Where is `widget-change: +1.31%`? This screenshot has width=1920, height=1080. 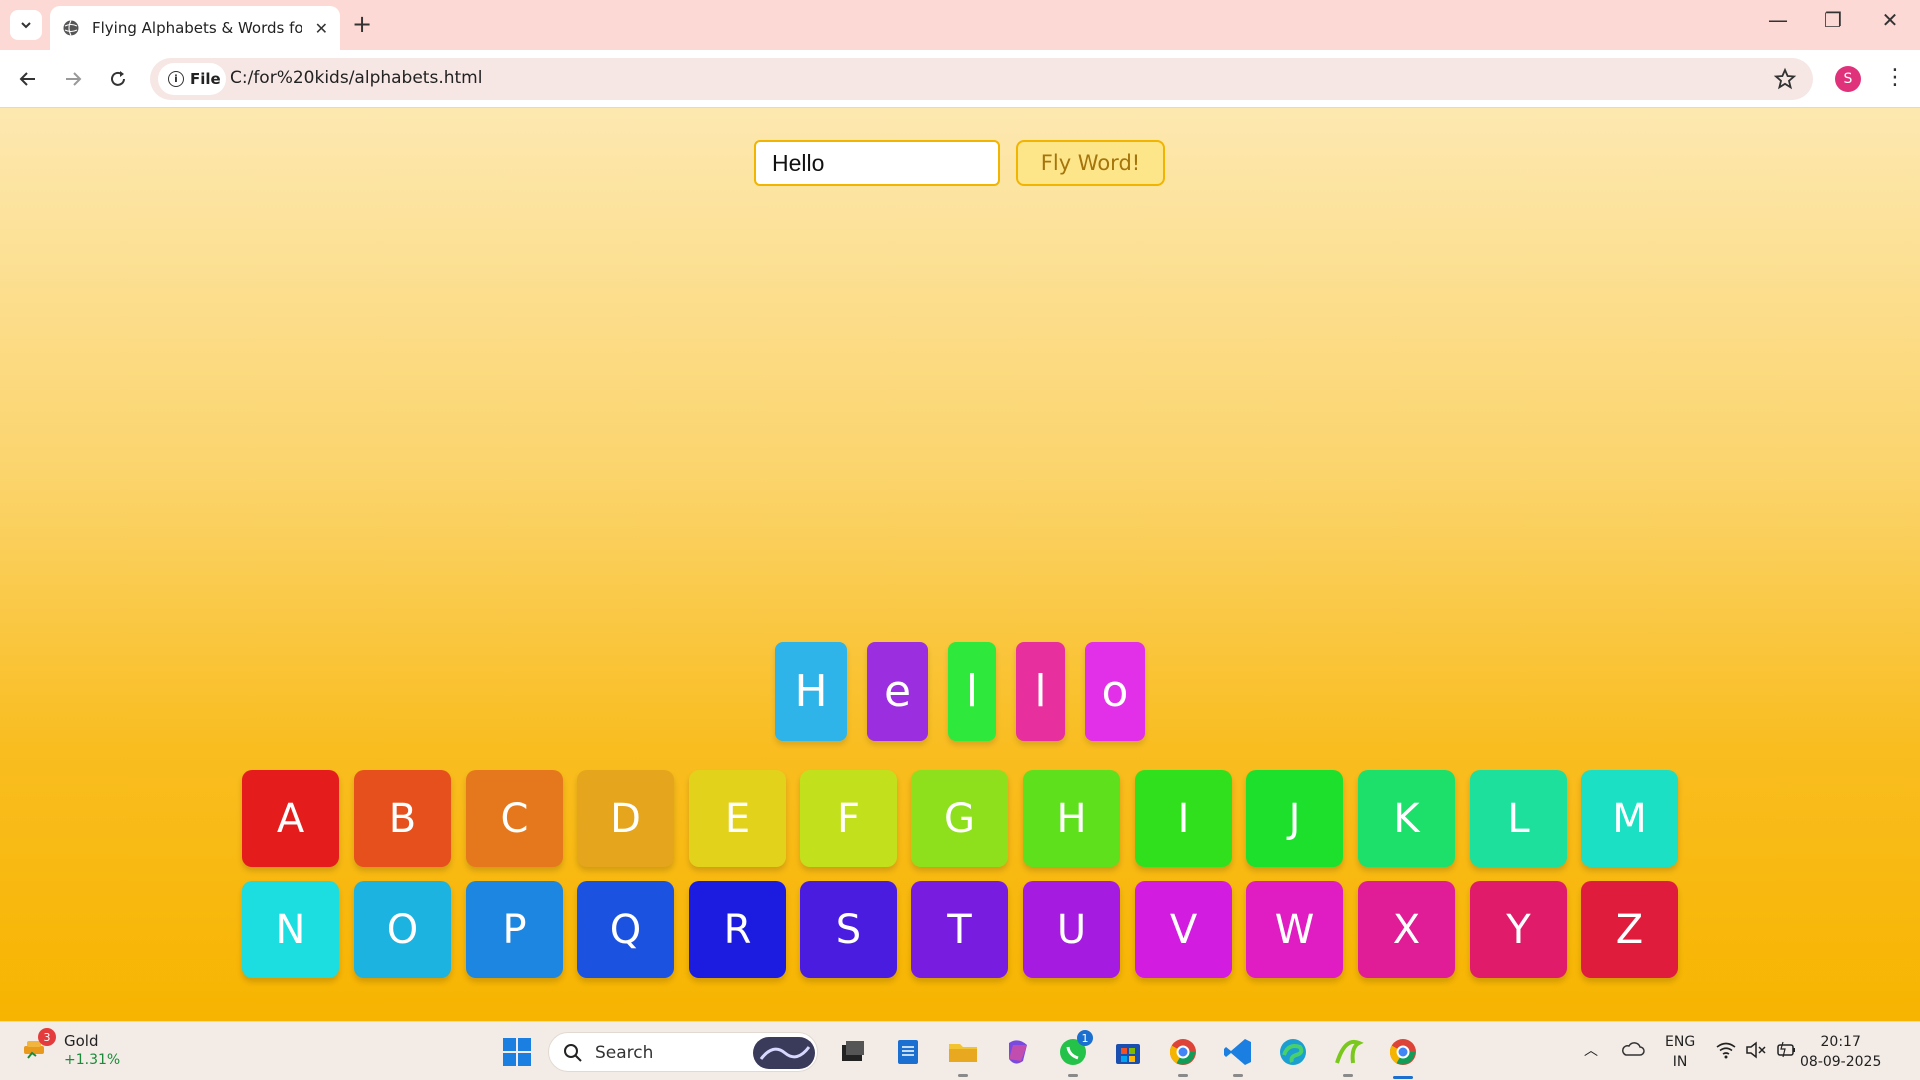
widget-change: +1.31% is located at coordinates (92, 1060).